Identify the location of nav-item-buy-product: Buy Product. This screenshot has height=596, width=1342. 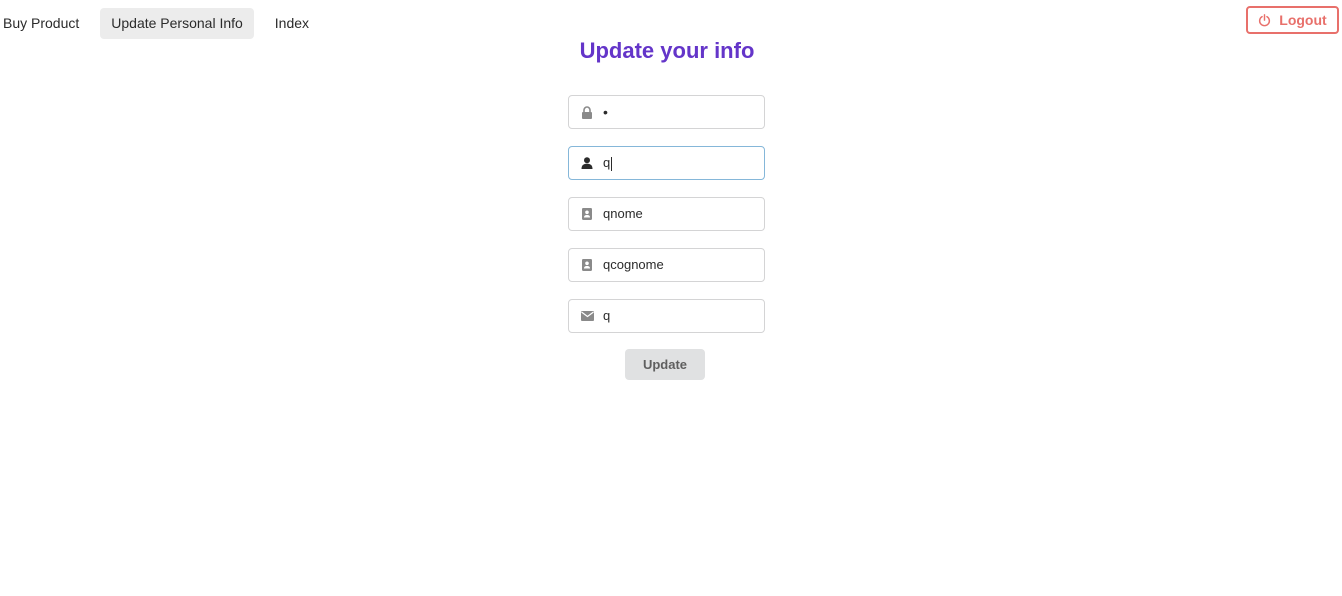
(45, 23).